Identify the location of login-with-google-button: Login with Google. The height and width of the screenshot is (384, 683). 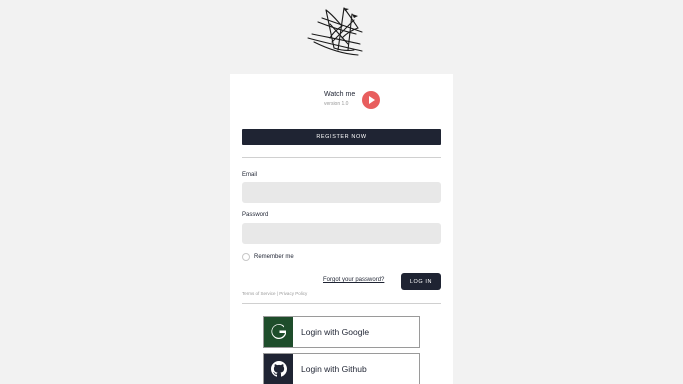
(341, 332).